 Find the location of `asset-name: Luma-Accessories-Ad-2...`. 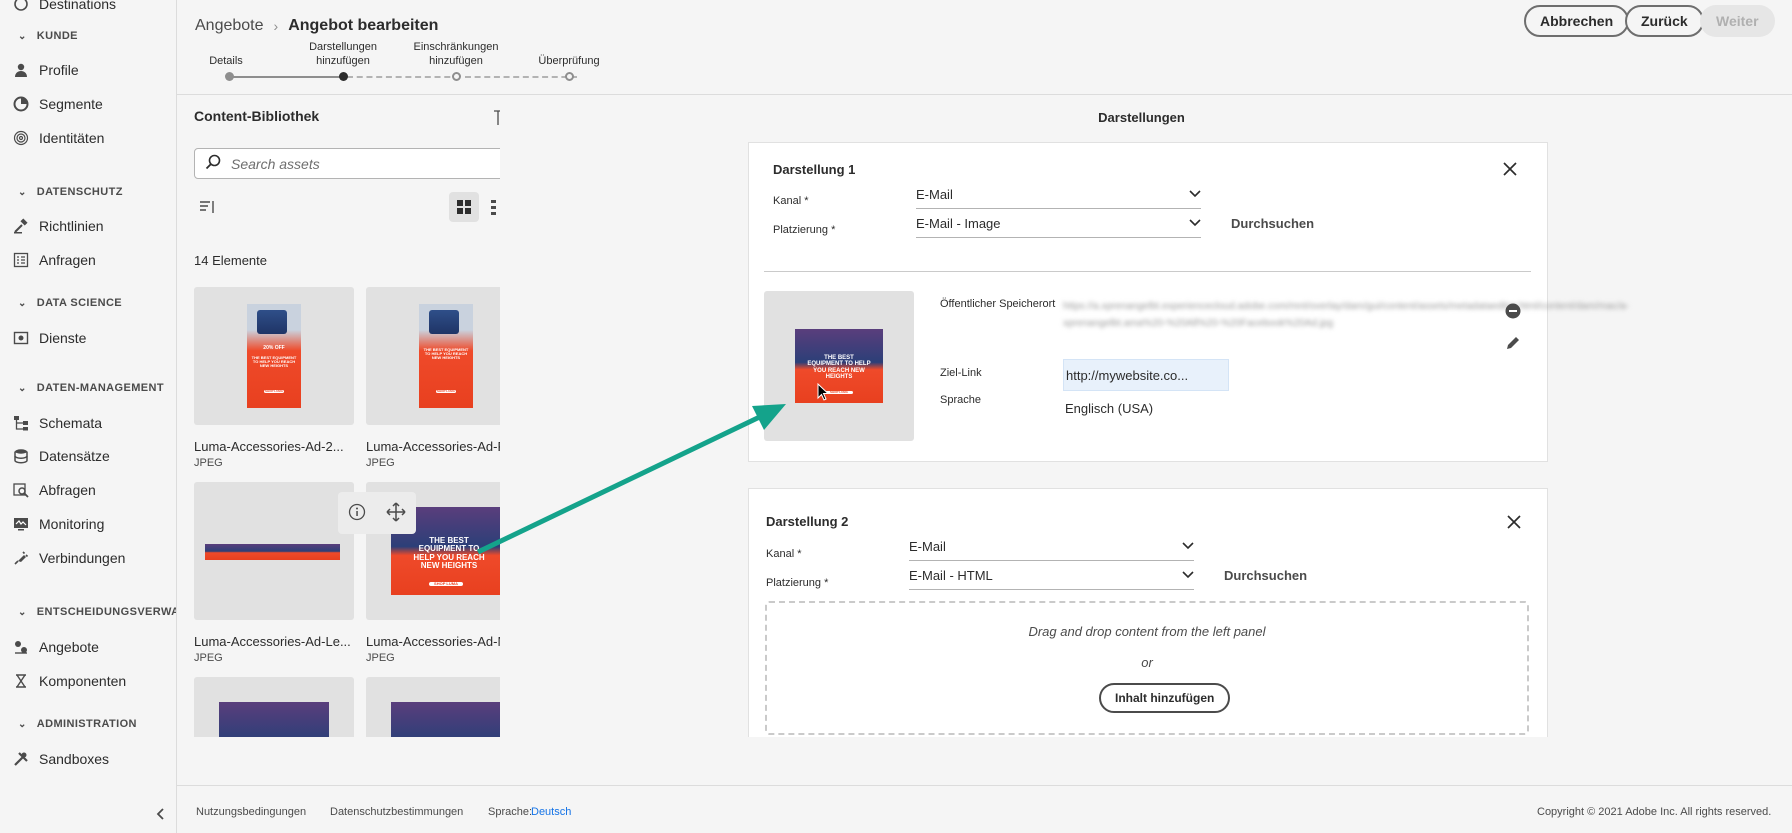

asset-name: Luma-Accessories-Ad-2... is located at coordinates (269, 446).